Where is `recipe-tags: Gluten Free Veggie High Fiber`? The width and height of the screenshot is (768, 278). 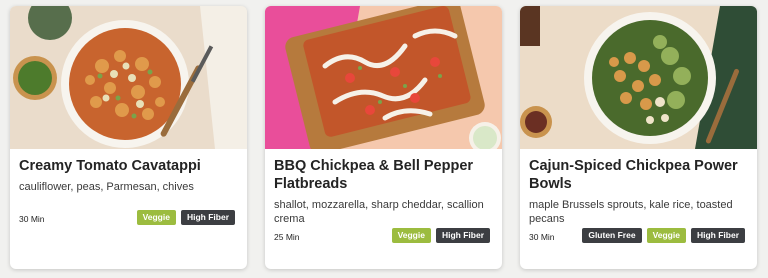
recipe-tags: Gluten Free Veggie High Fiber is located at coordinates (663, 235).